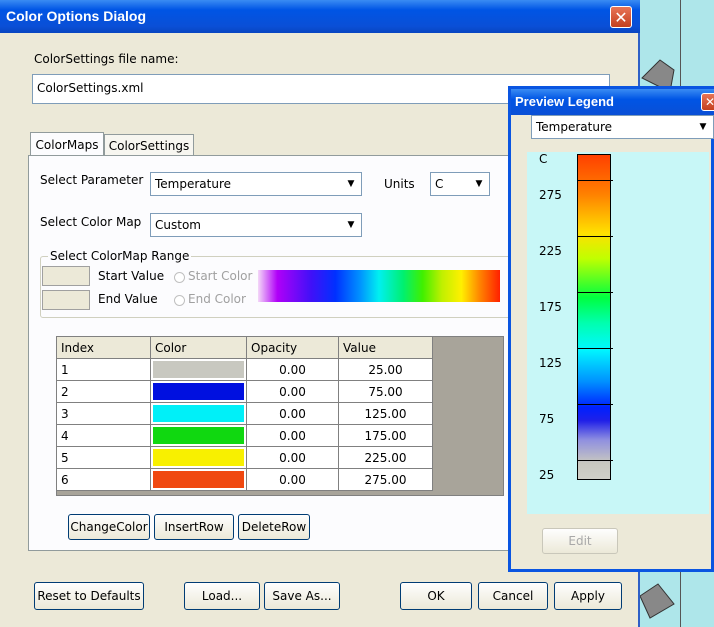 This screenshot has height=627, width=714. What do you see at coordinates (106, 59) in the screenshot?
I see `file-name-label: ColorSettings file name:` at bounding box center [106, 59].